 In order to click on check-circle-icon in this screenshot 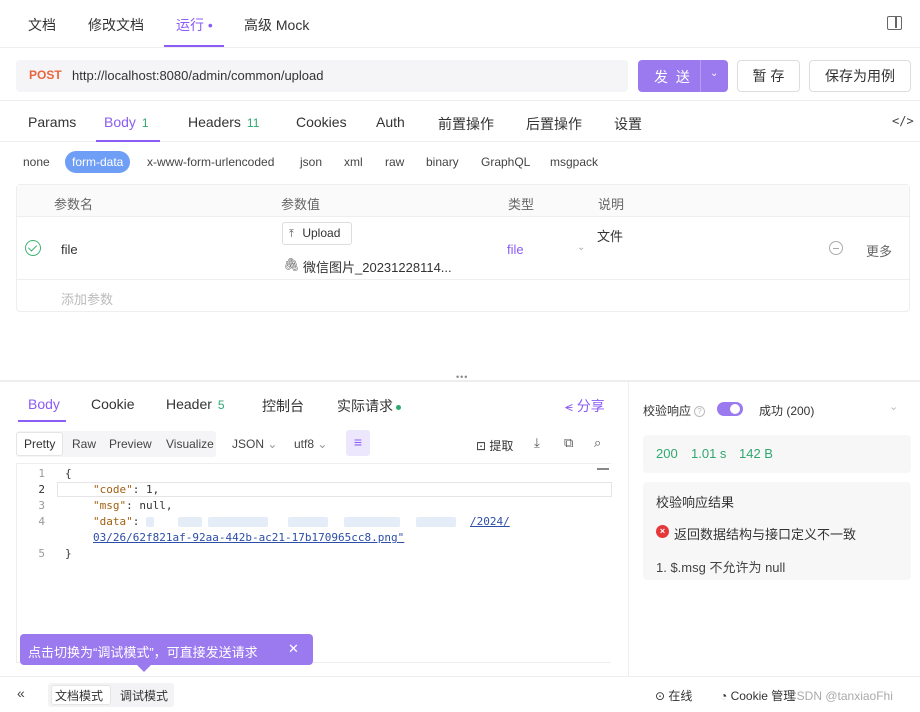, I will do `click(33, 248)`.